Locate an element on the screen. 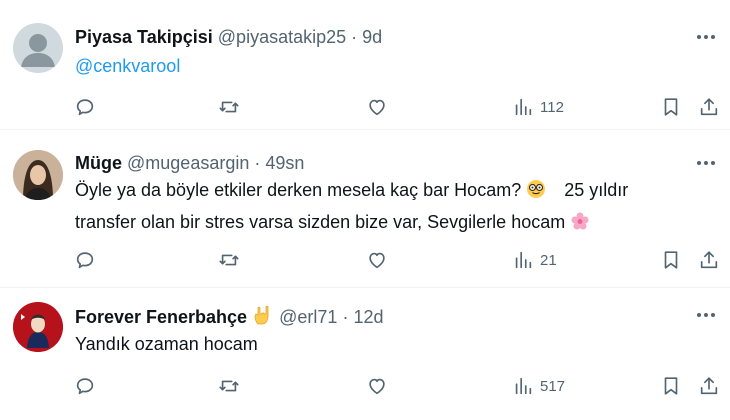 The image size is (730, 420). timestamp: 12d is located at coordinates (368, 317).